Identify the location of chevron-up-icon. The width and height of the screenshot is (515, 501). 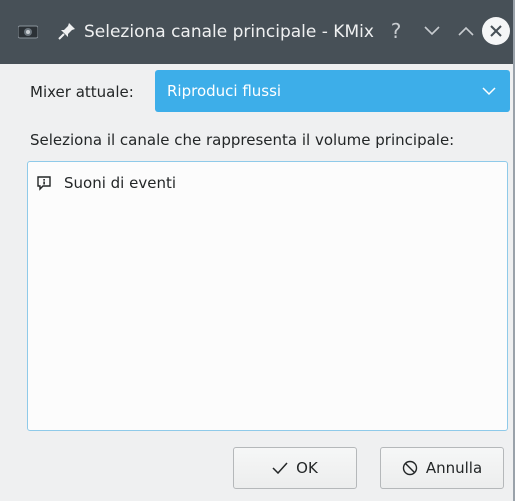
(466, 31).